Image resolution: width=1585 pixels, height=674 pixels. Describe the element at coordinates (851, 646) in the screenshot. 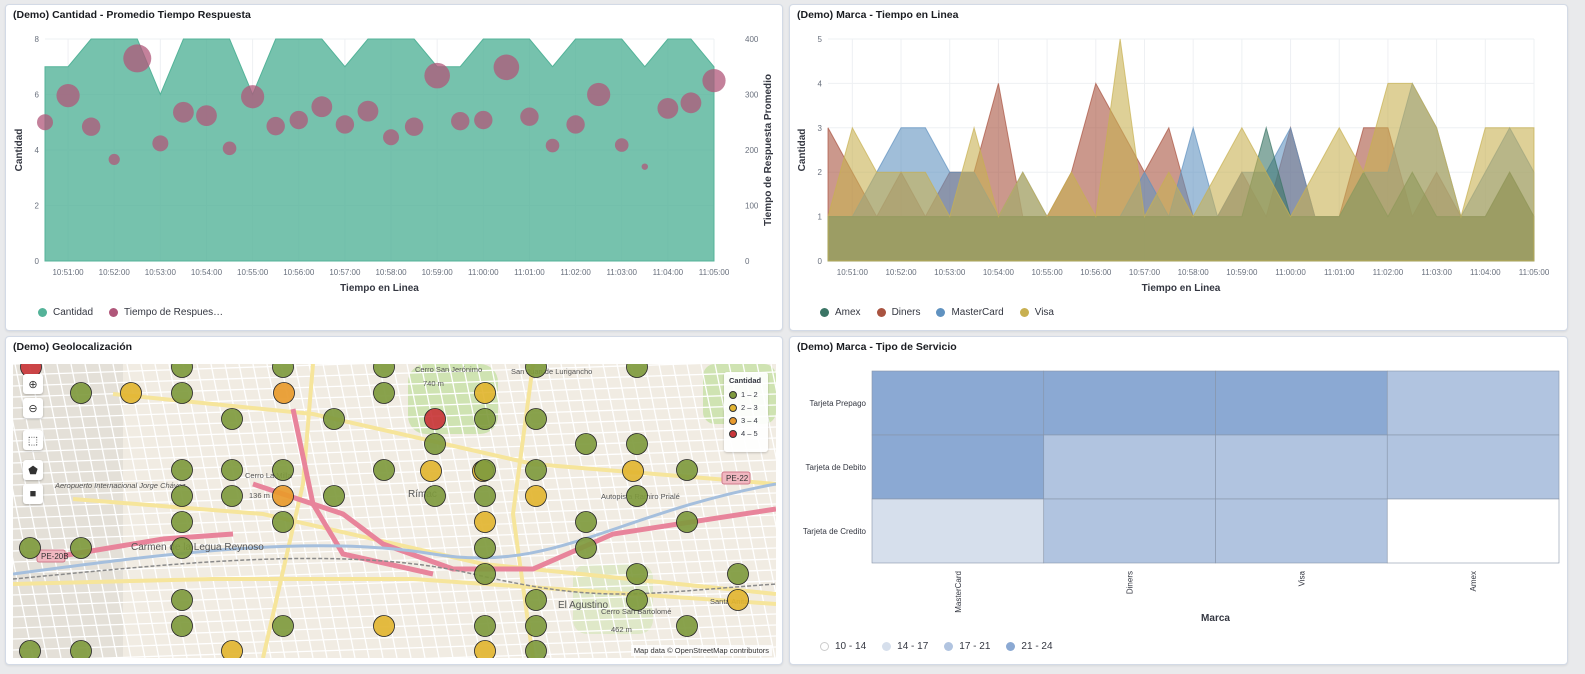

I see `legend-label: 10 - 14` at that location.